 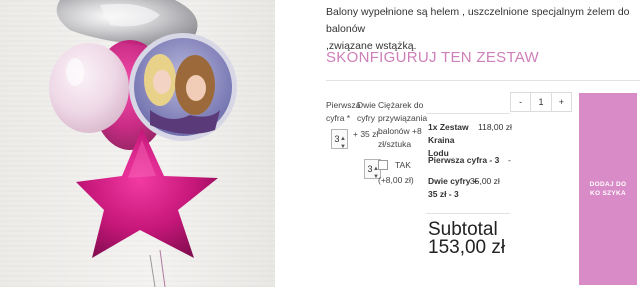 What do you see at coordinates (495, 127) in the screenshot?
I see `summary-item-value: 118,00 zł` at bounding box center [495, 127].